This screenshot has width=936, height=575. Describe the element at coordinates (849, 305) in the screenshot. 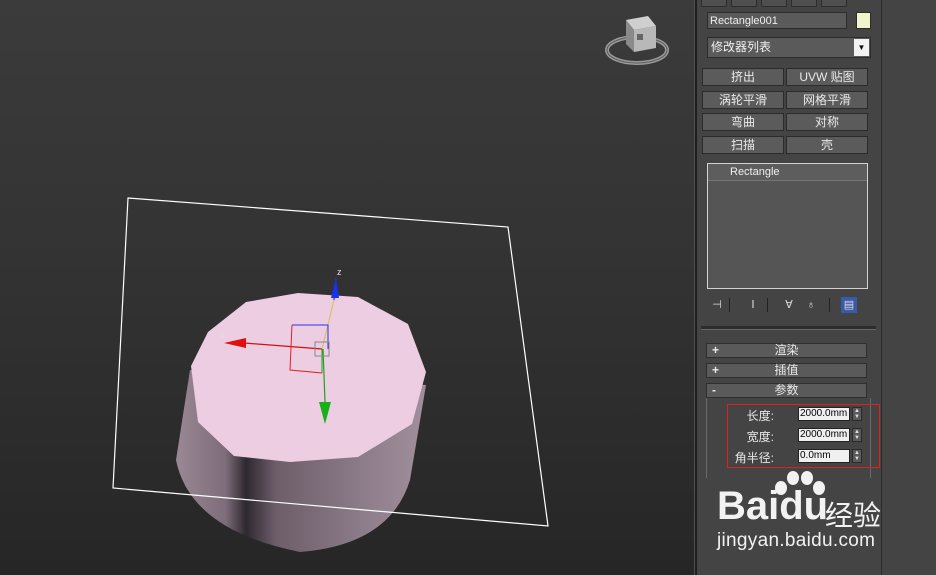

I see `configure-modifier-sets-icon: ▤` at that location.